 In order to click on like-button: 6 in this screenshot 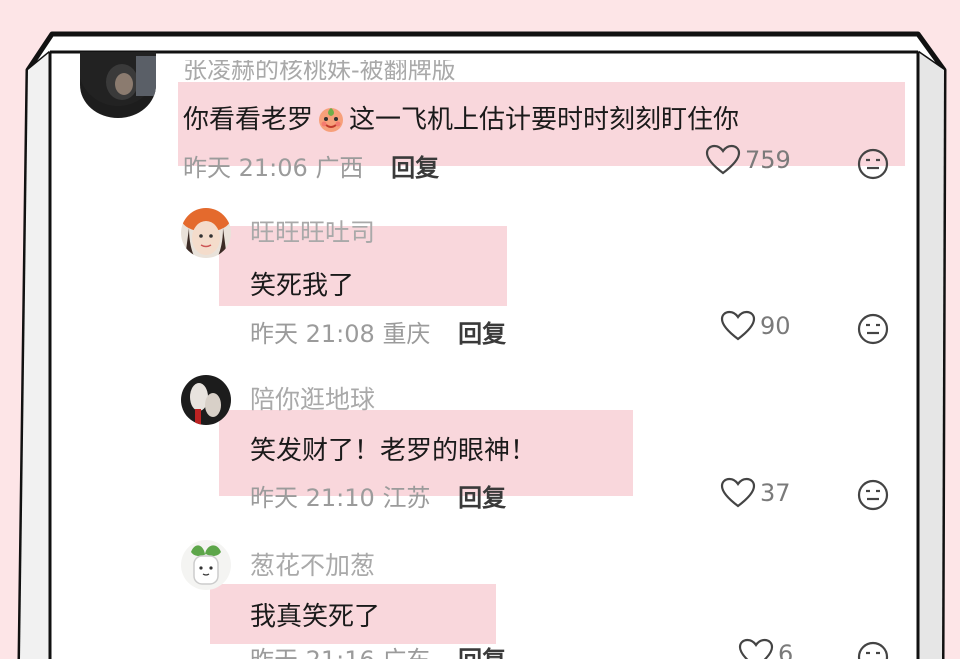, I will do `click(765, 648)`.